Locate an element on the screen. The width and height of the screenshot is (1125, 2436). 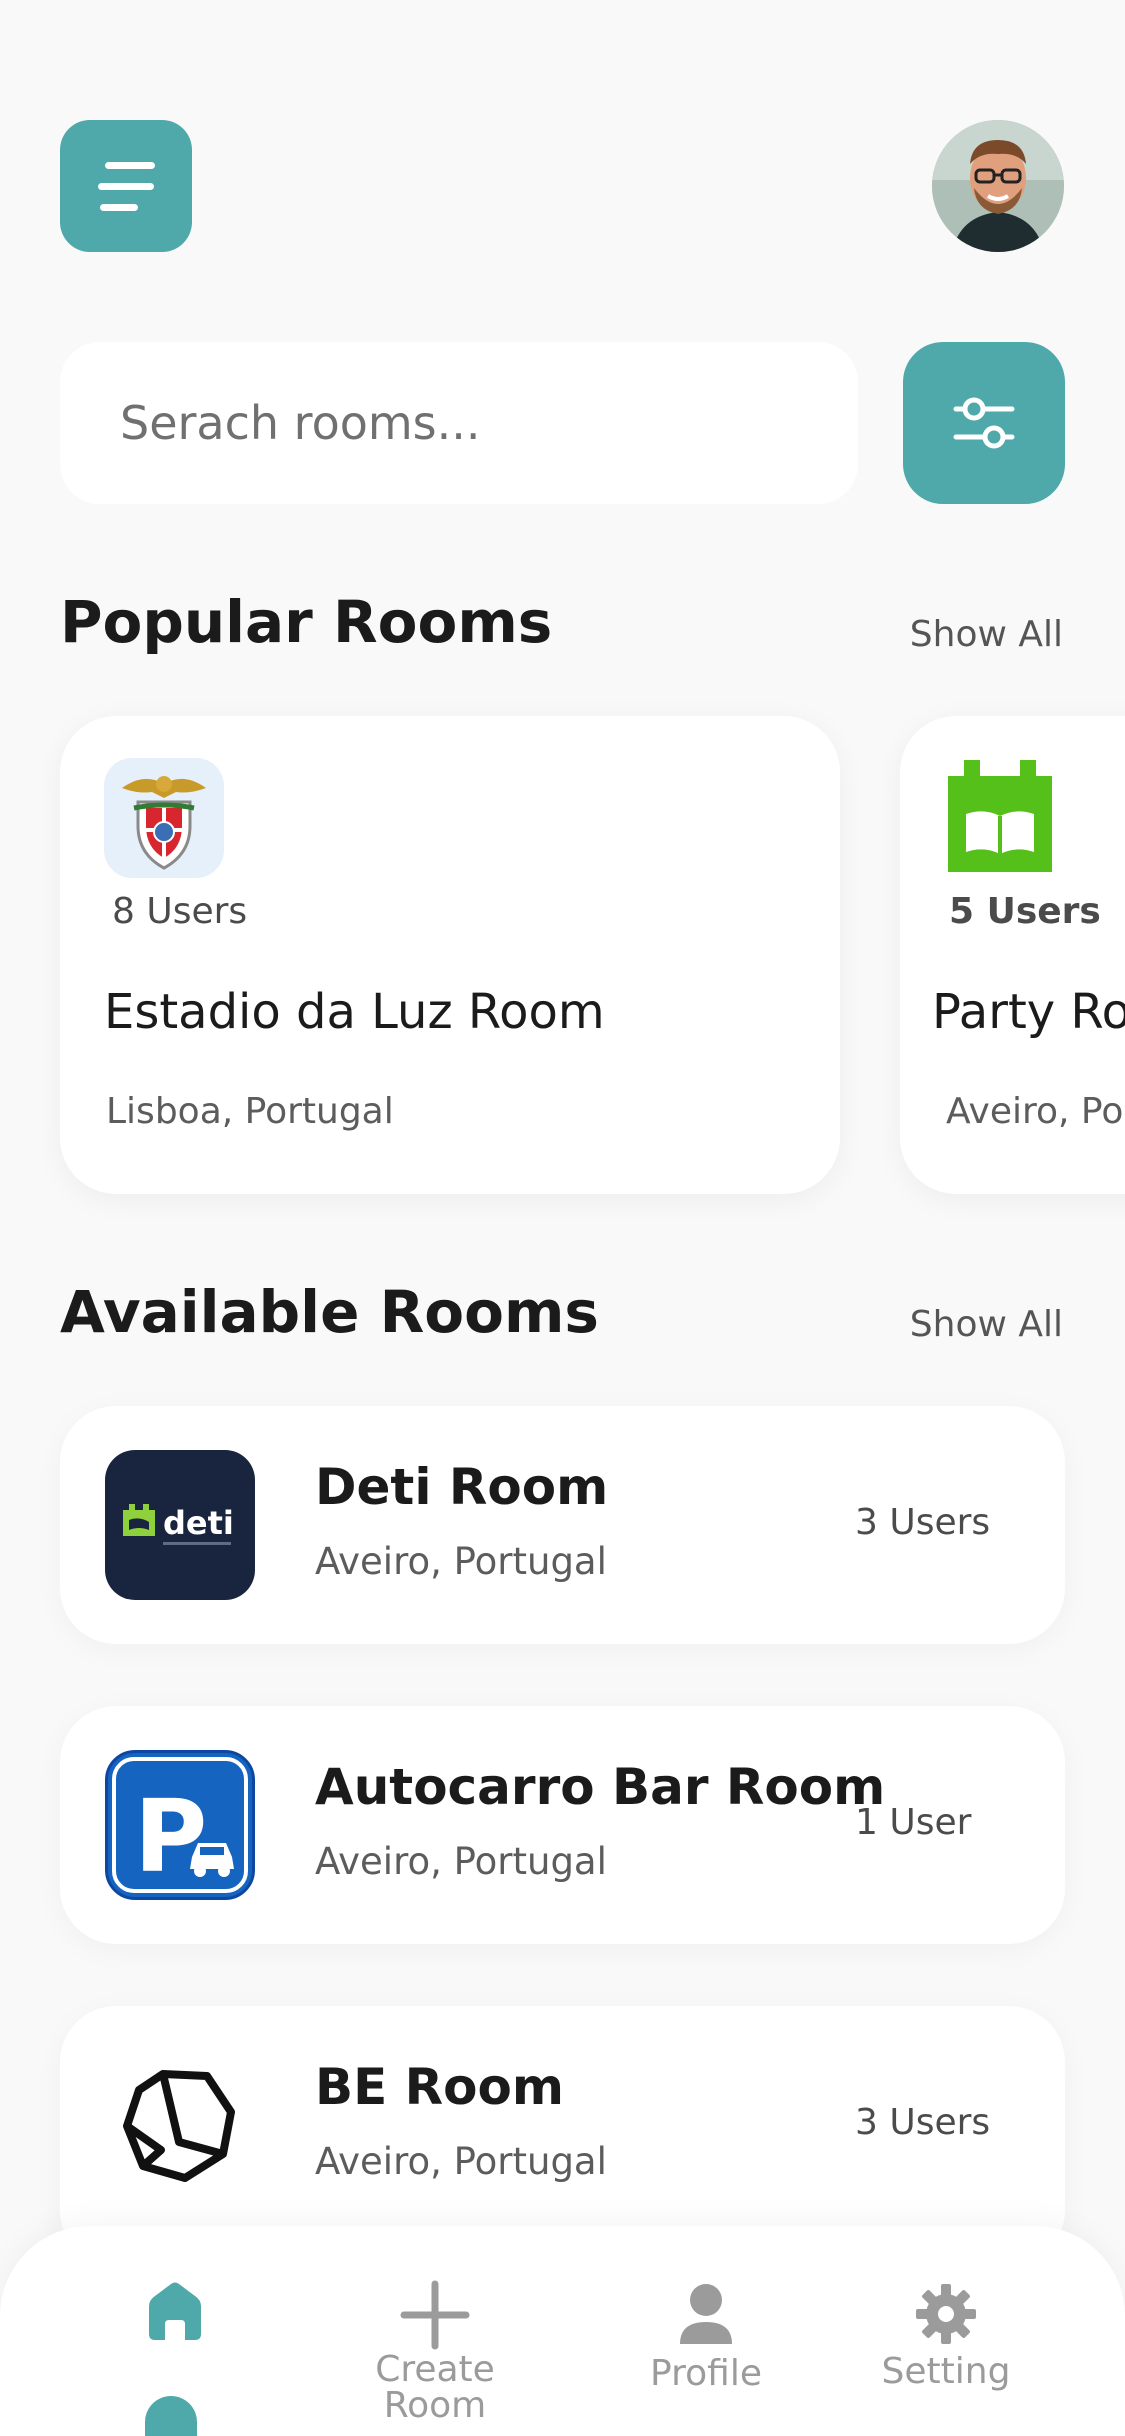
popular-room-name: Estadio da Luz Room is located at coordinates (354, 1012).